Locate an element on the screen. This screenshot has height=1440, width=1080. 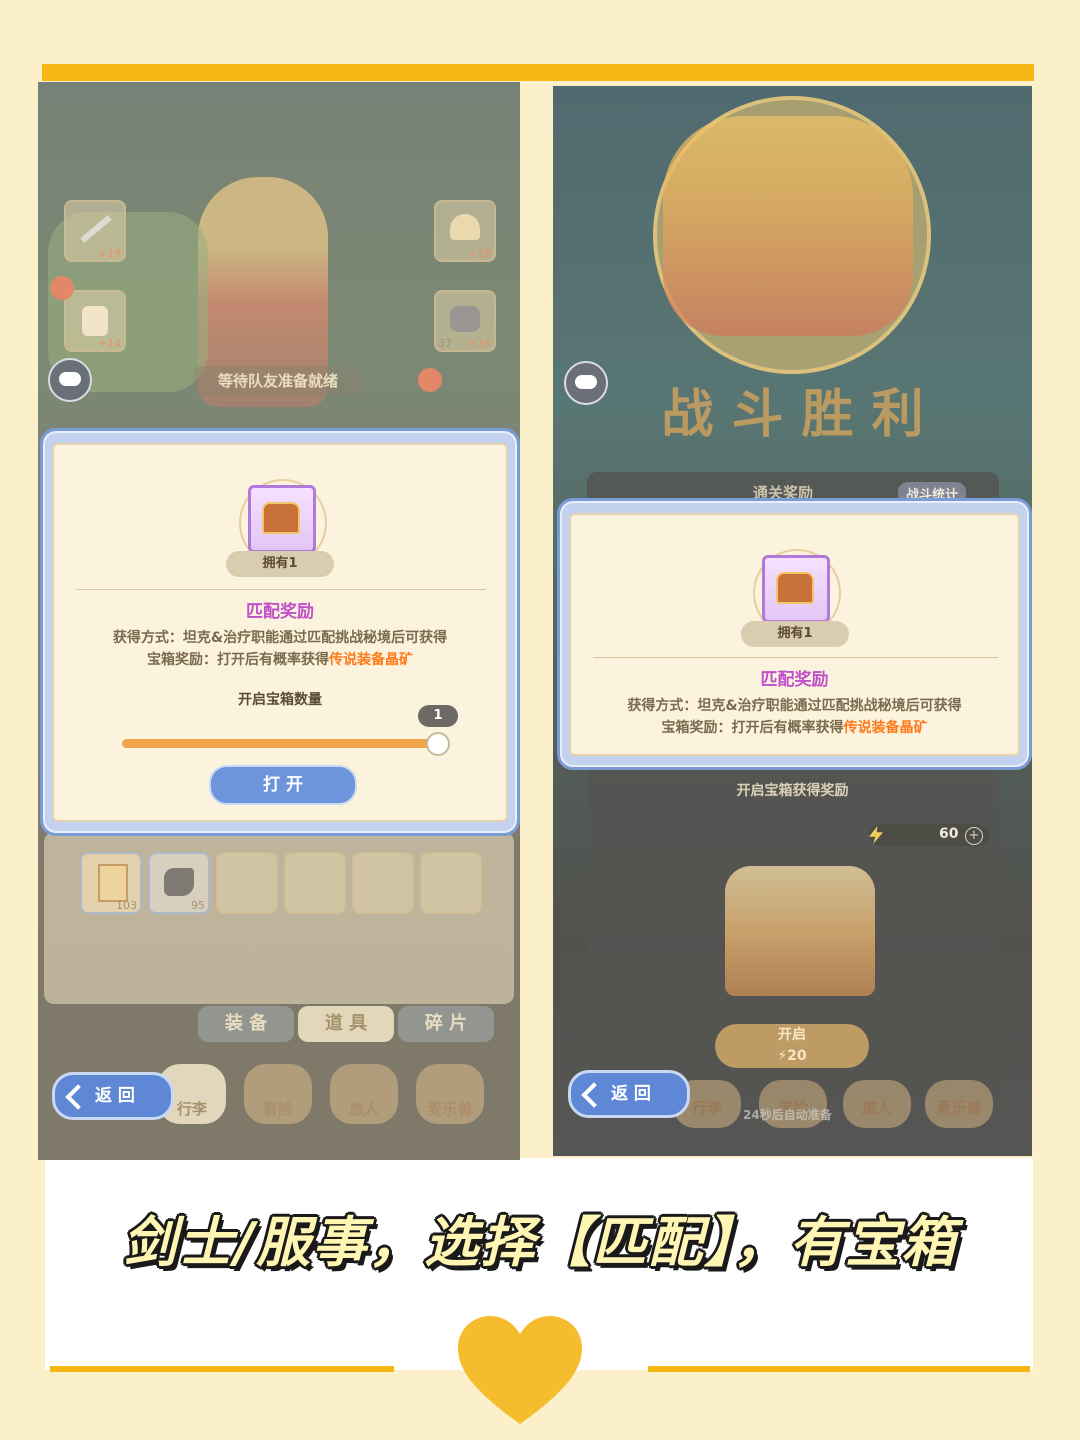
heart-icon is located at coordinates (520, 1370).